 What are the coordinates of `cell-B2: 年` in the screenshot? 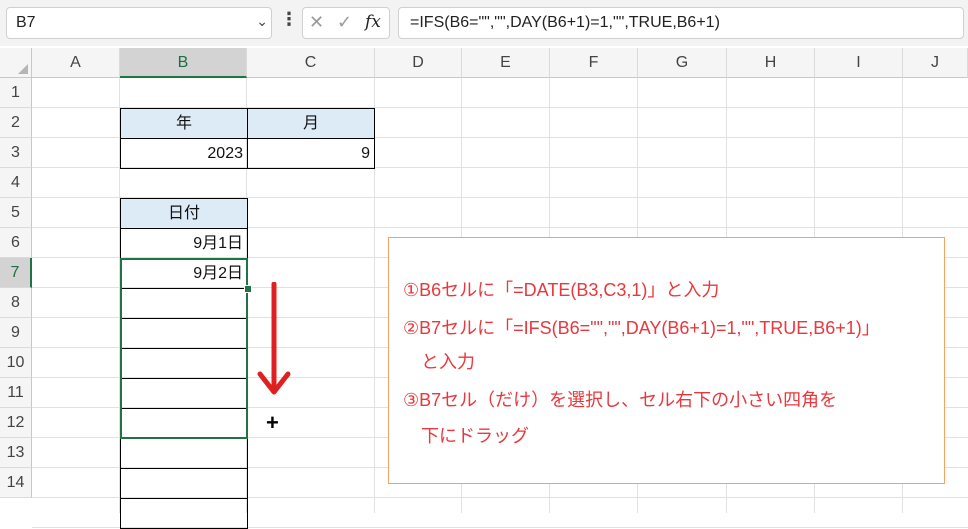 It's located at (184, 123).